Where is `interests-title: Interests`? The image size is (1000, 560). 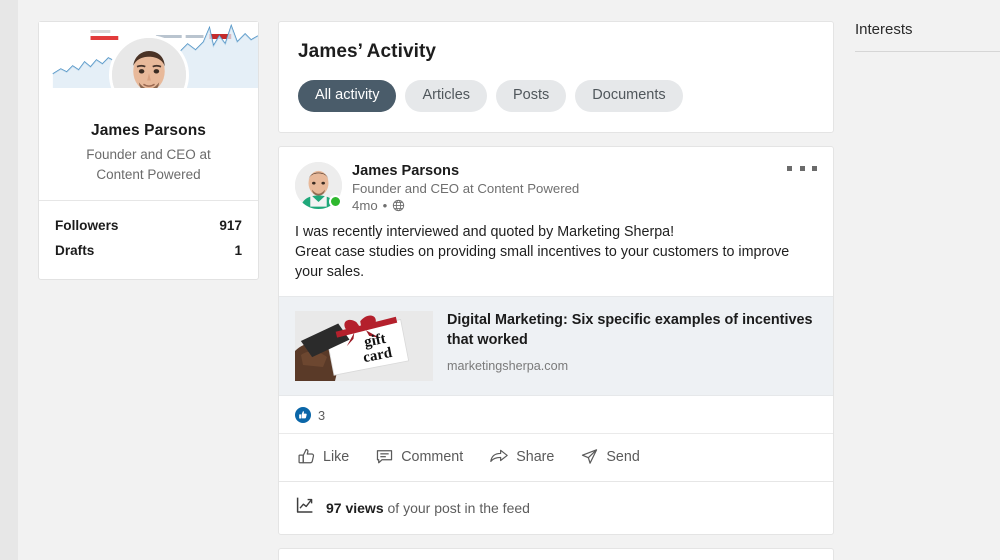 interests-title: Interests is located at coordinates (884, 29).